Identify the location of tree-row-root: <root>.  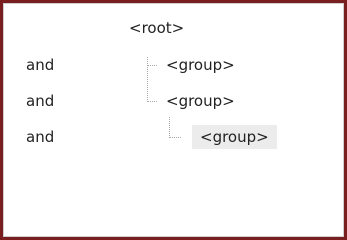
(173, 28).